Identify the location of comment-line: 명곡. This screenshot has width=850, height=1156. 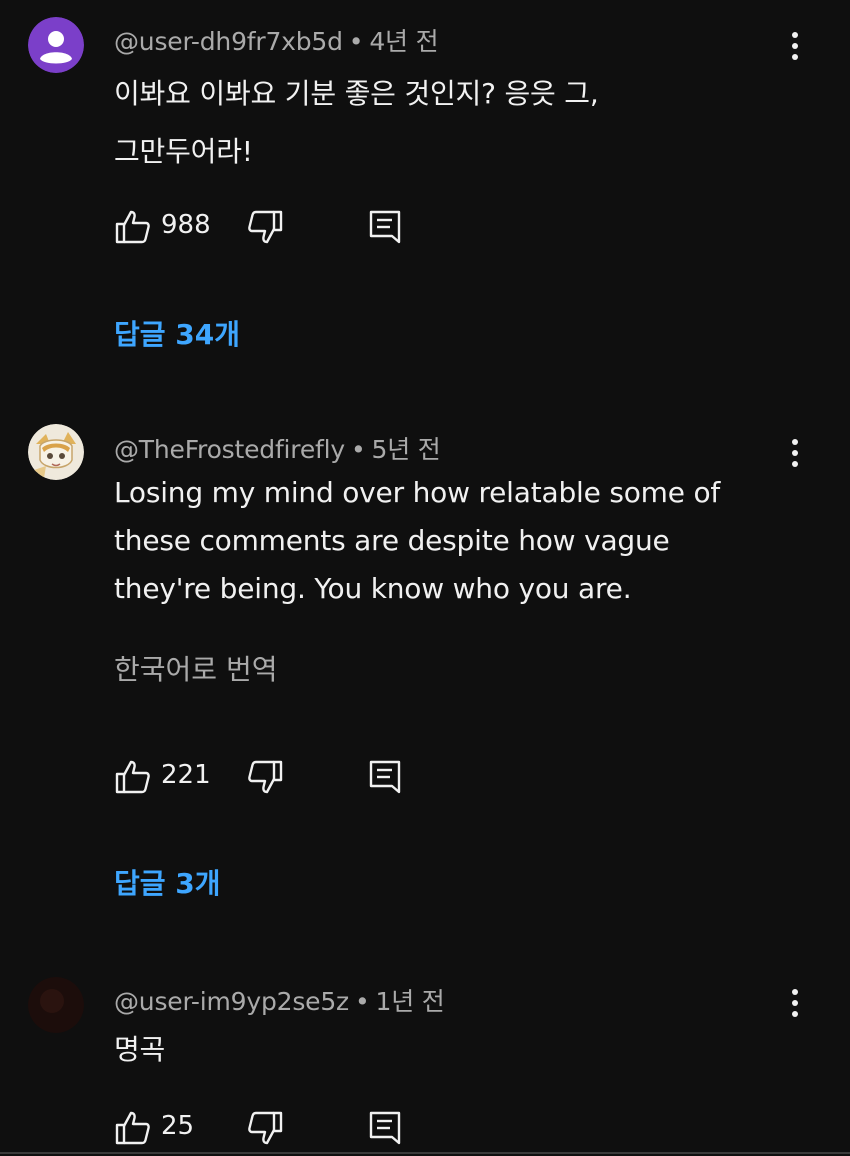
(140, 1049).